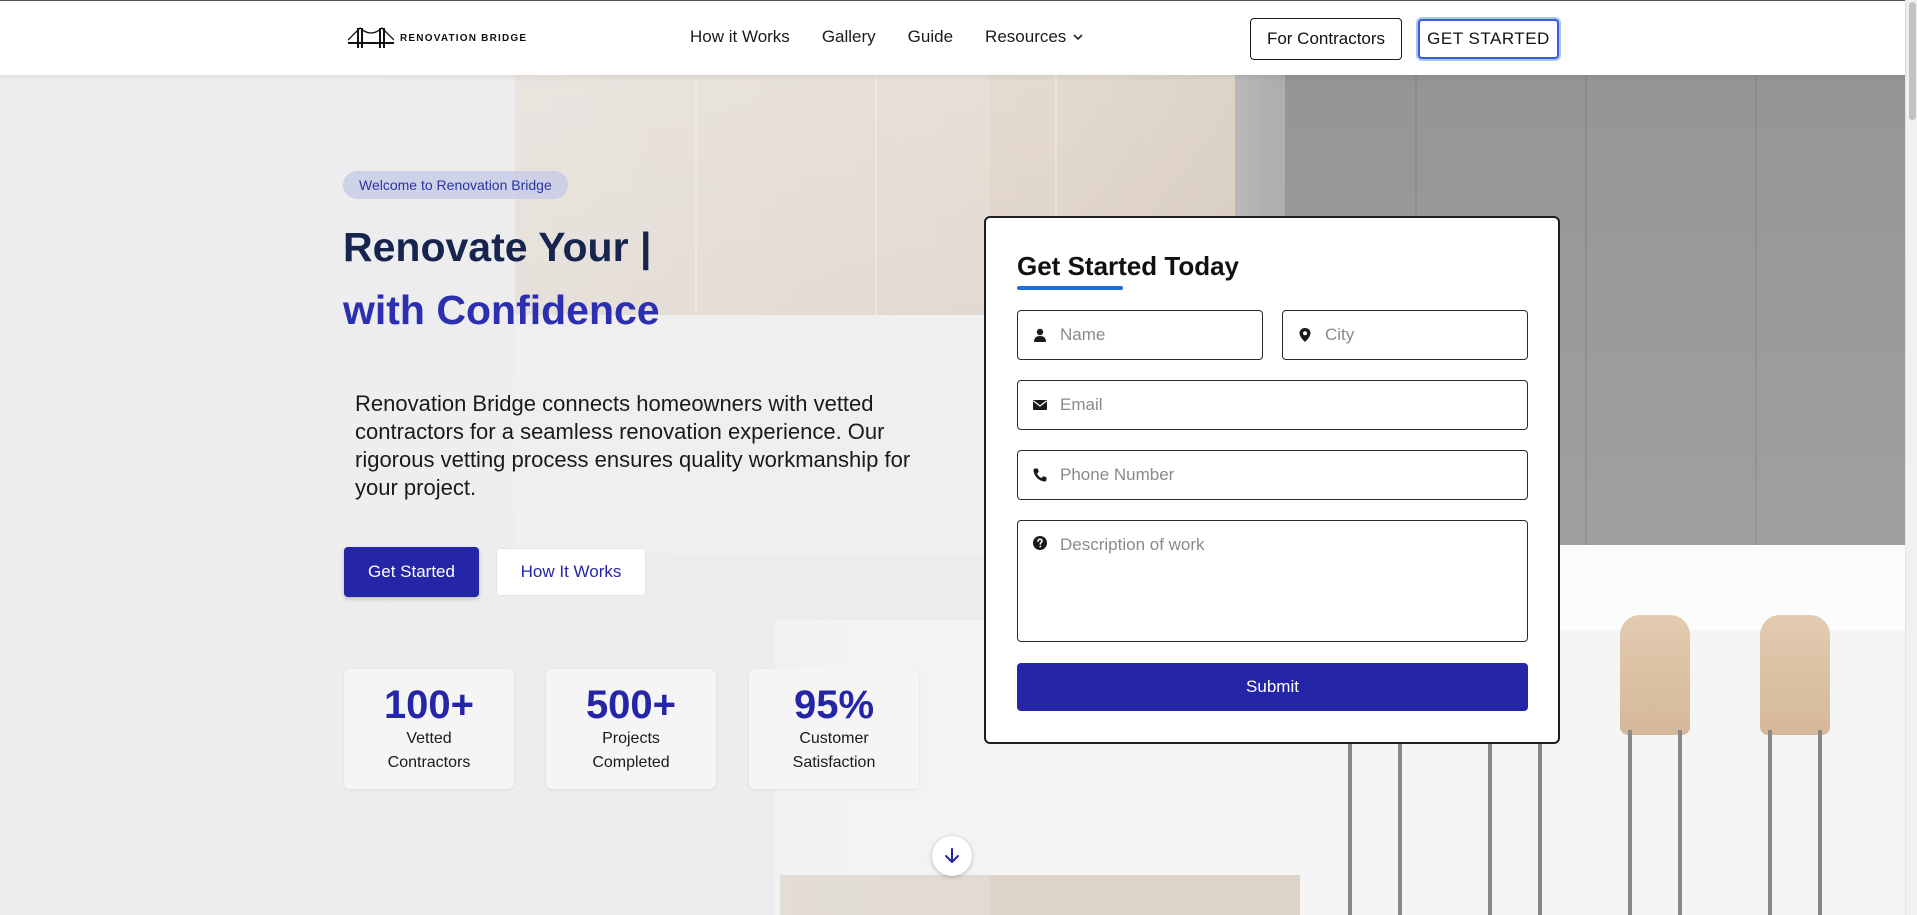  I want to click on stat-value: 95%, so click(834, 705).